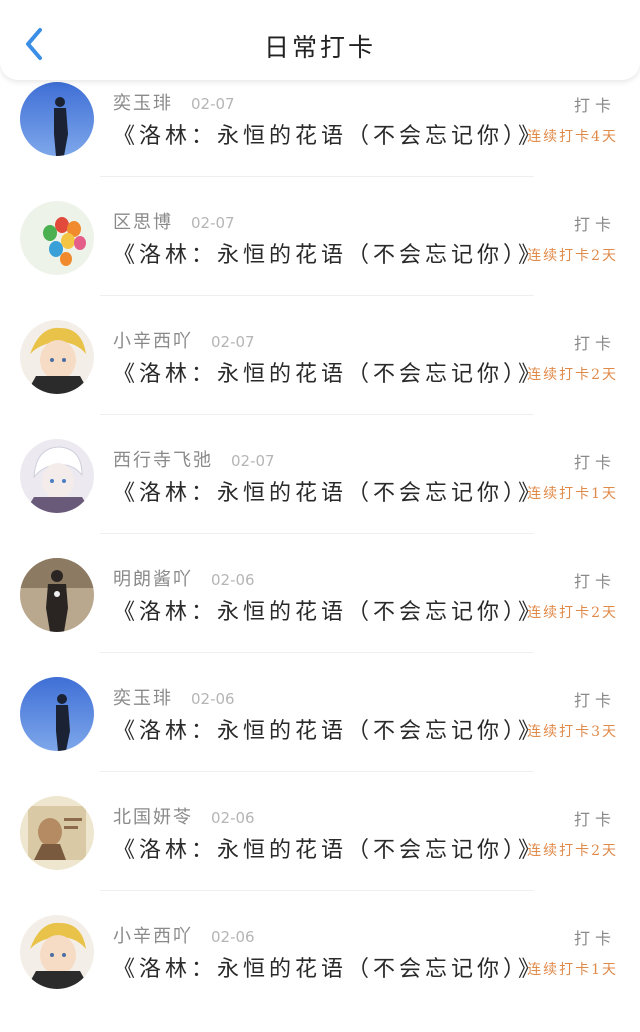 The width and height of the screenshot is (640, 1032). I want to click on user-name: 明朗酱吖, so click(153, 578).